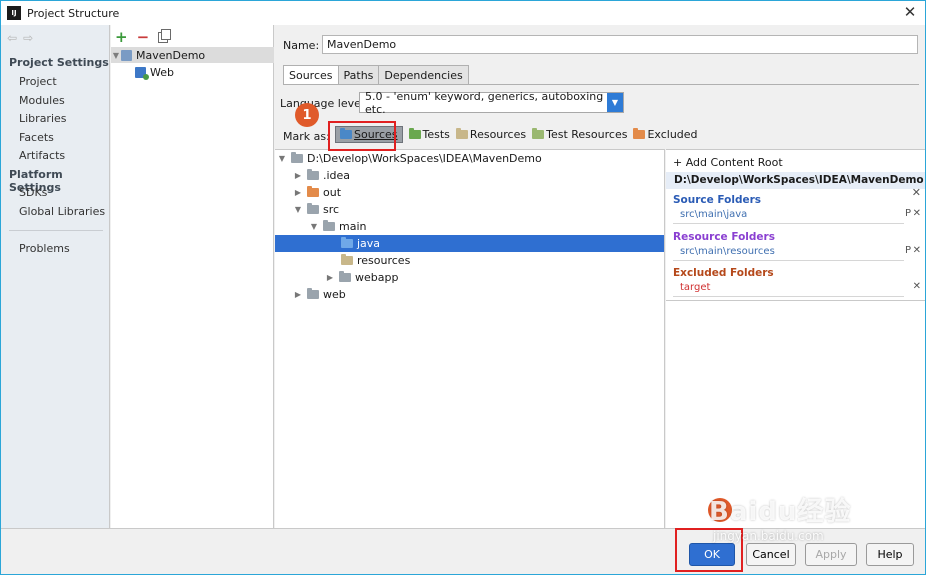  I want to click on tree-row: ▶ out, so click(469, 192).